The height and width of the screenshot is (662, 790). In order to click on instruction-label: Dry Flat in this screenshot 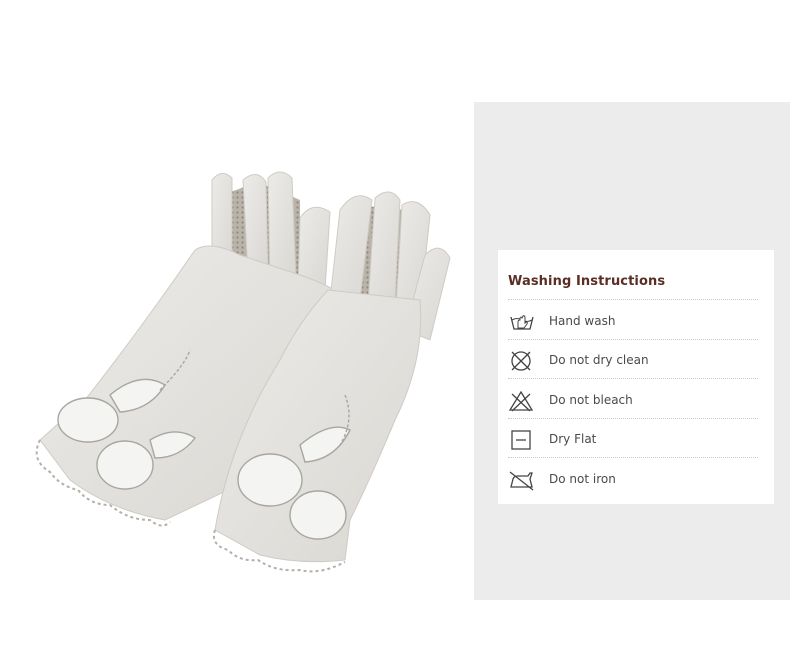, I will do `click(573, 439)`.